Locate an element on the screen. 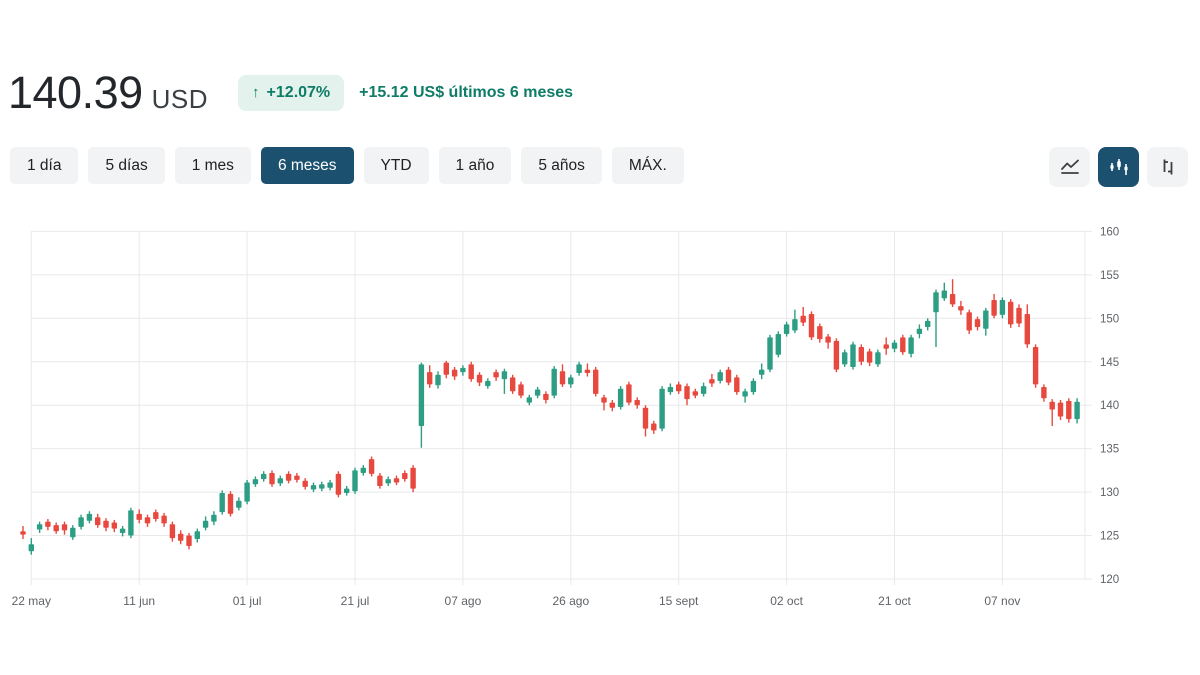 The height and width of the screenshot is (675, 1200). y-axis-label: 130 is located at coordinates (1109, 493).